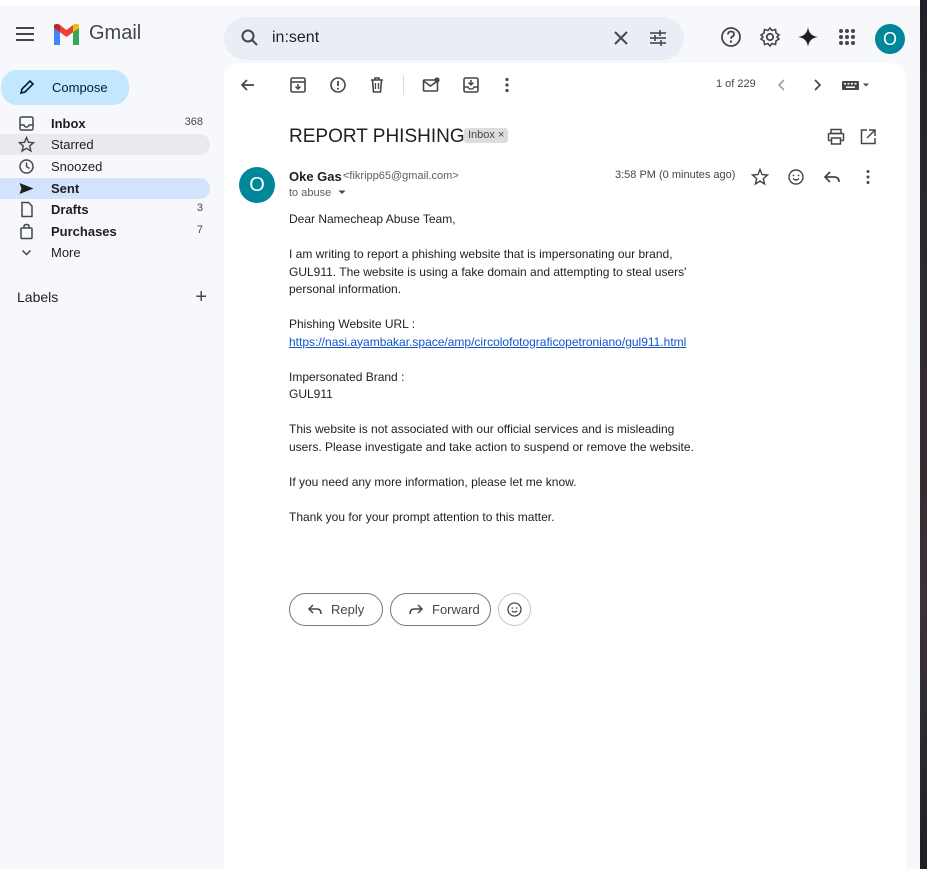 This screenshot has height=869, width=927. I want to click on sidebar-item-inbox: Inbox 368, so click(105, 123).